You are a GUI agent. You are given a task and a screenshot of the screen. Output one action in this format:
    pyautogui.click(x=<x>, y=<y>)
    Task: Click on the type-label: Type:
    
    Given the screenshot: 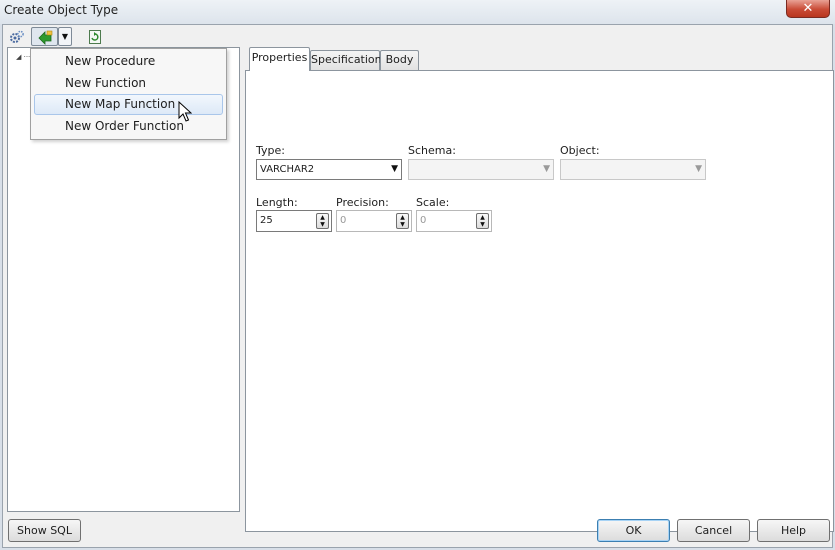 What is the action you would take?
    pyautogui.click(x=270, y=150)
    